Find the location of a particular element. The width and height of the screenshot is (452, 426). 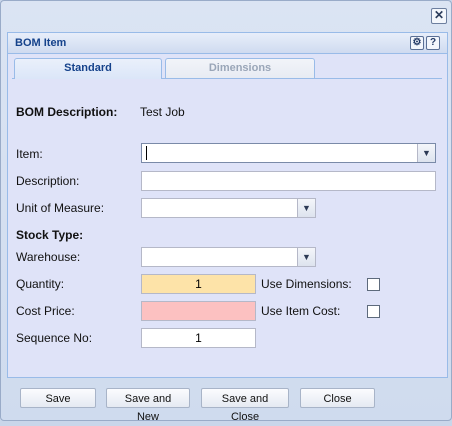

cost-price-input is located at coordinates (198, 311).